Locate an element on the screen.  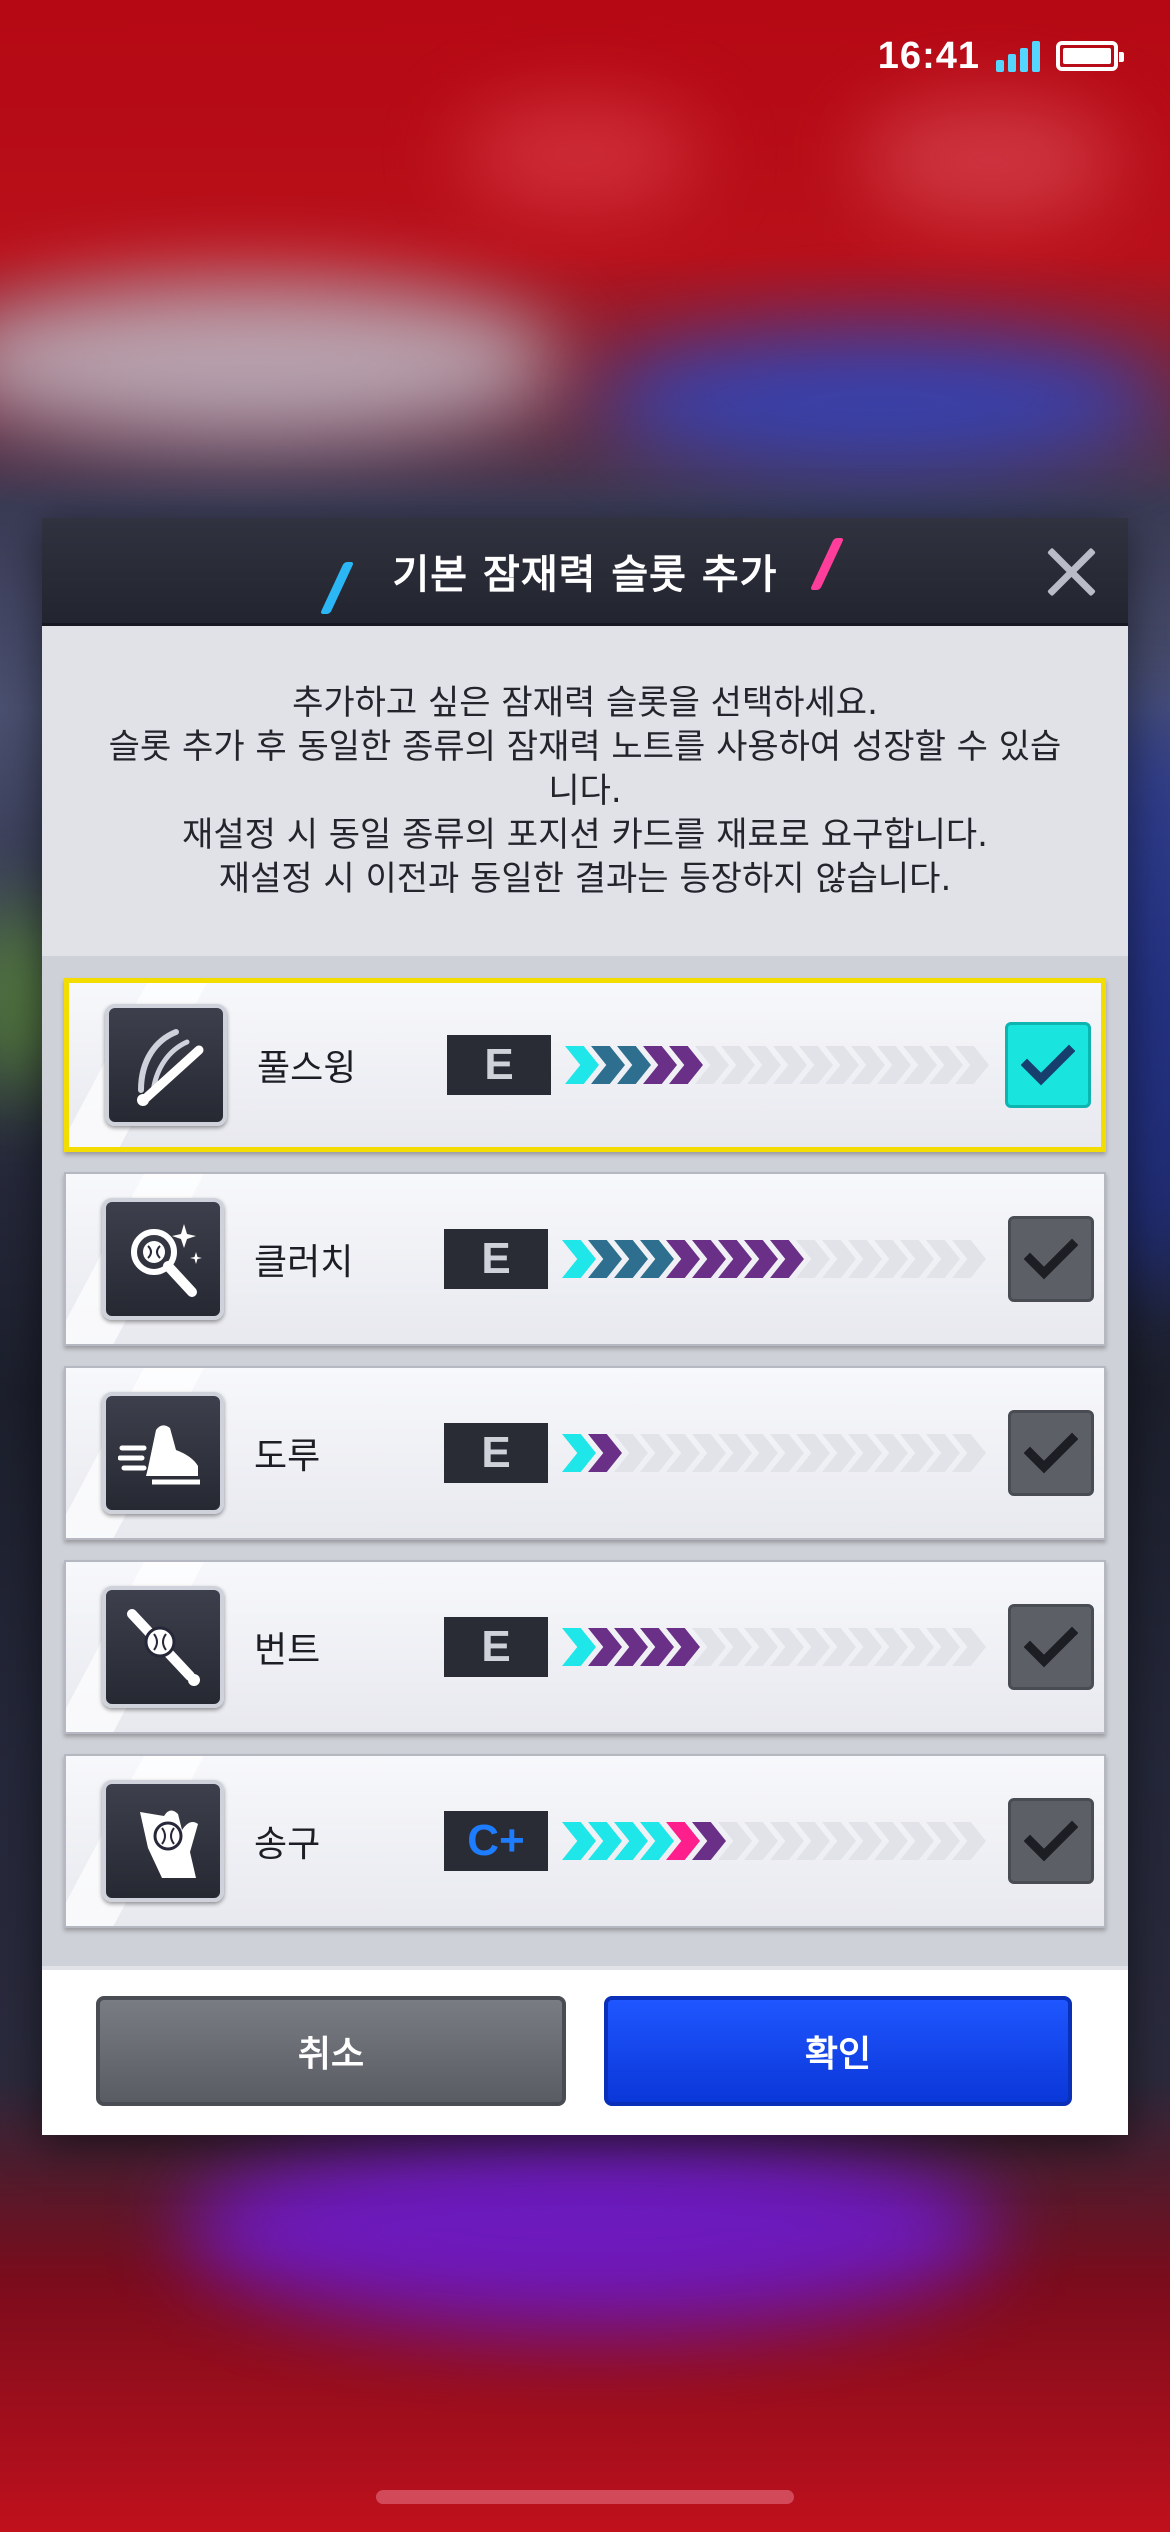
slot-name: 클러치 is located at coordinates (304, 1262).